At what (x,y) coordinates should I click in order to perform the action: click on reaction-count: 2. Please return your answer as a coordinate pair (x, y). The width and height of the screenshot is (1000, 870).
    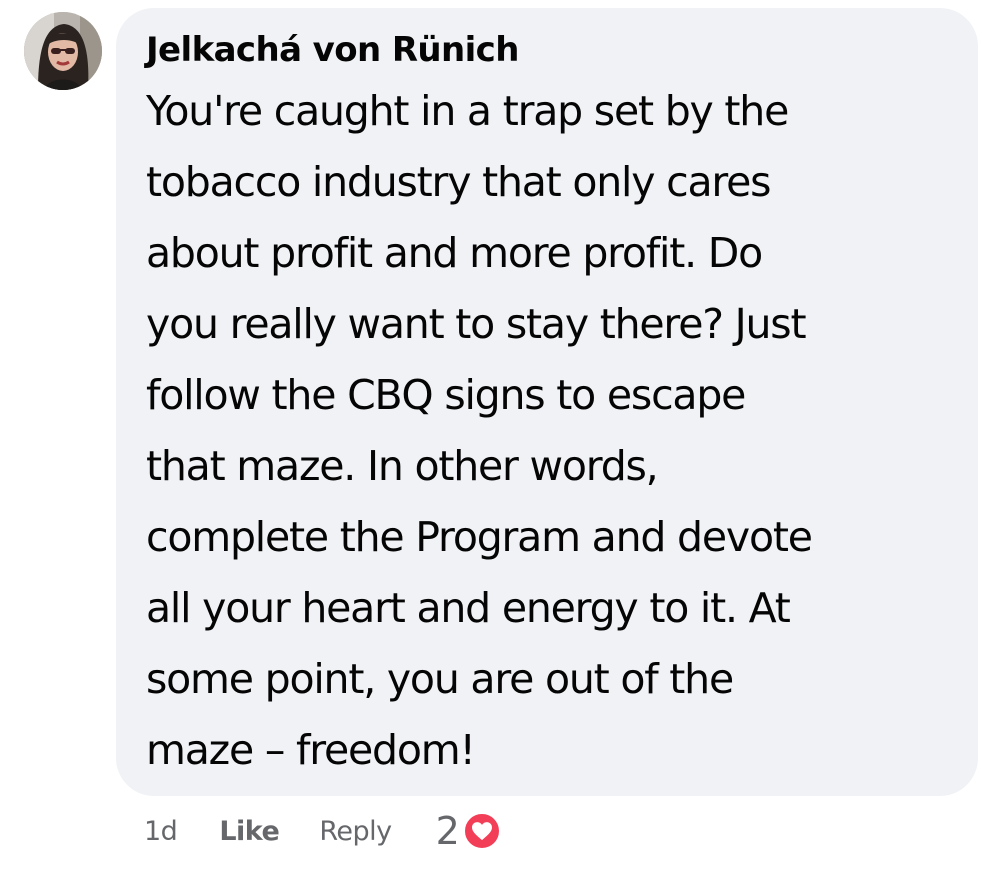
    Looking at the image, I should click on (447, 831).